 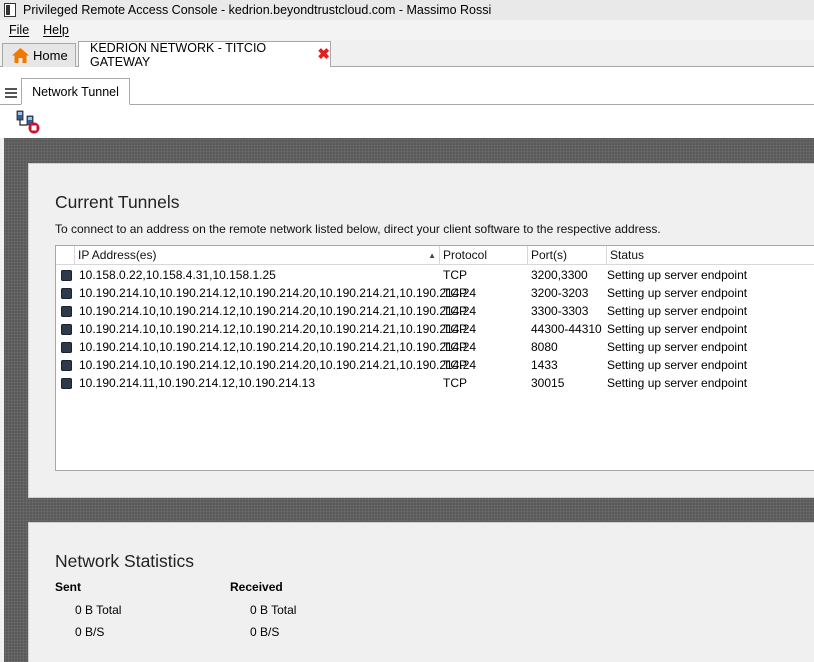 I want to click on received-rate: 0 B/S, so click(x=265, y=632).